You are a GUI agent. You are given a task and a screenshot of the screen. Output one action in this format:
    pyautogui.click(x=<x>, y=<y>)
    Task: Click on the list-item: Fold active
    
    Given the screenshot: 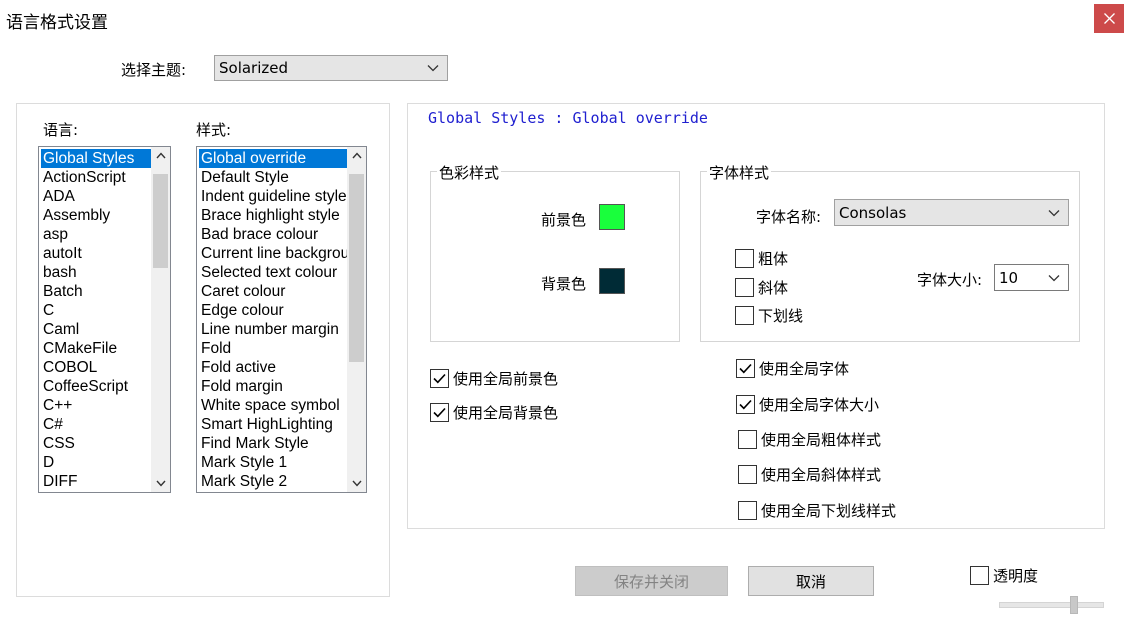 What is the action you would take?
    pyautogui.click(x=273, y=367)
    